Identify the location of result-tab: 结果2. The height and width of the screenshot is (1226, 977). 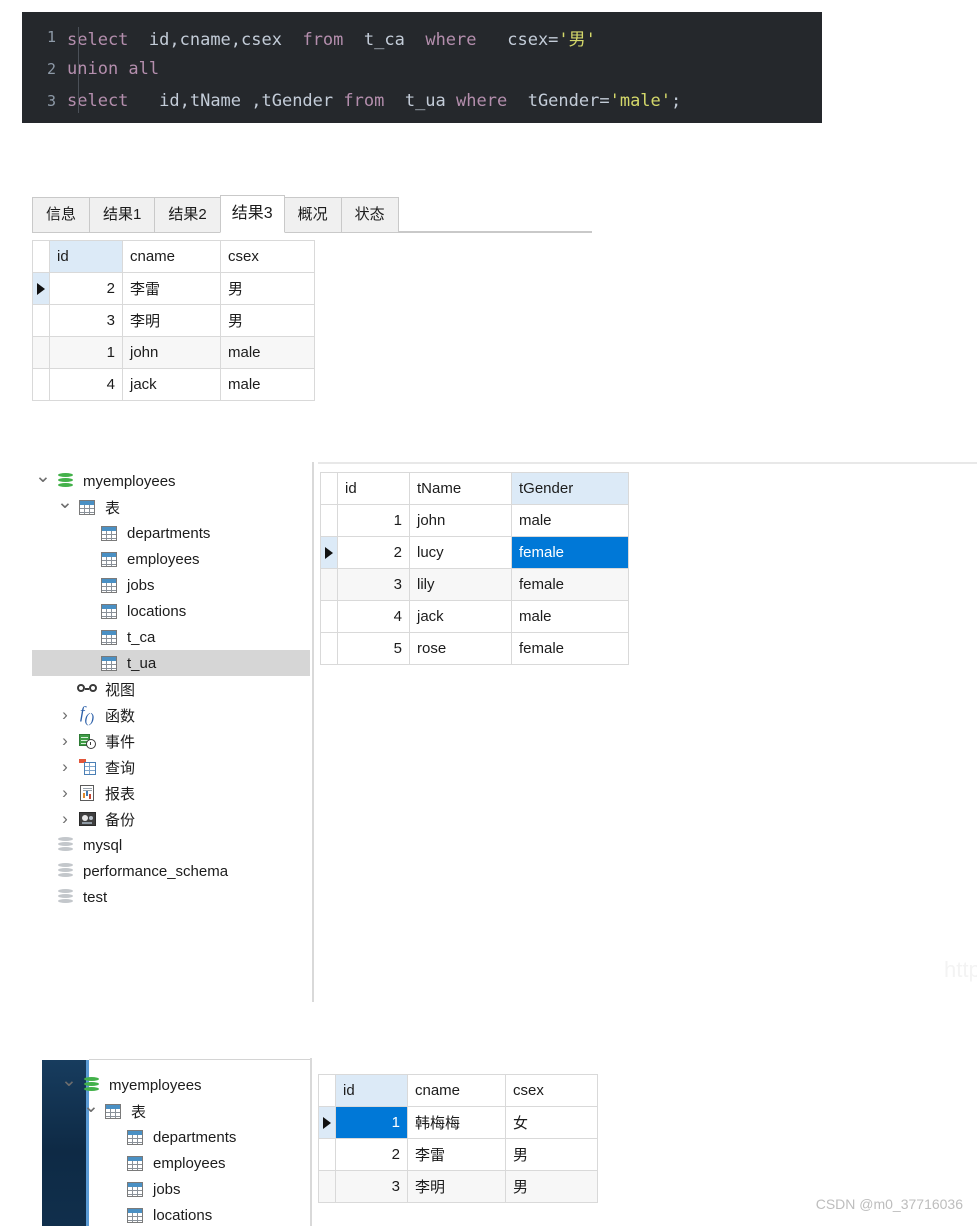
(187, 214).